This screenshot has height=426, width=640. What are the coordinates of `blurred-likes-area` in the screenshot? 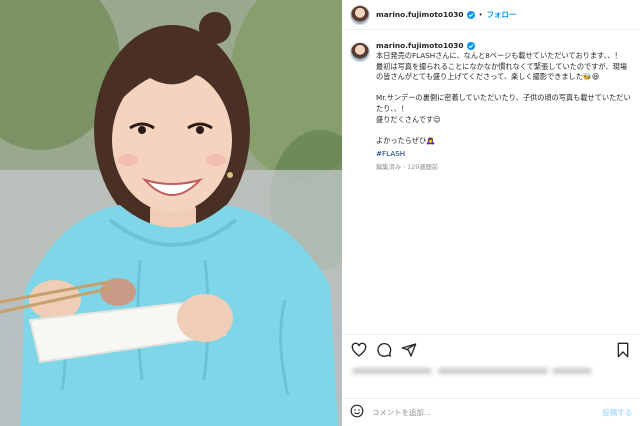 It's located at (482, 375).